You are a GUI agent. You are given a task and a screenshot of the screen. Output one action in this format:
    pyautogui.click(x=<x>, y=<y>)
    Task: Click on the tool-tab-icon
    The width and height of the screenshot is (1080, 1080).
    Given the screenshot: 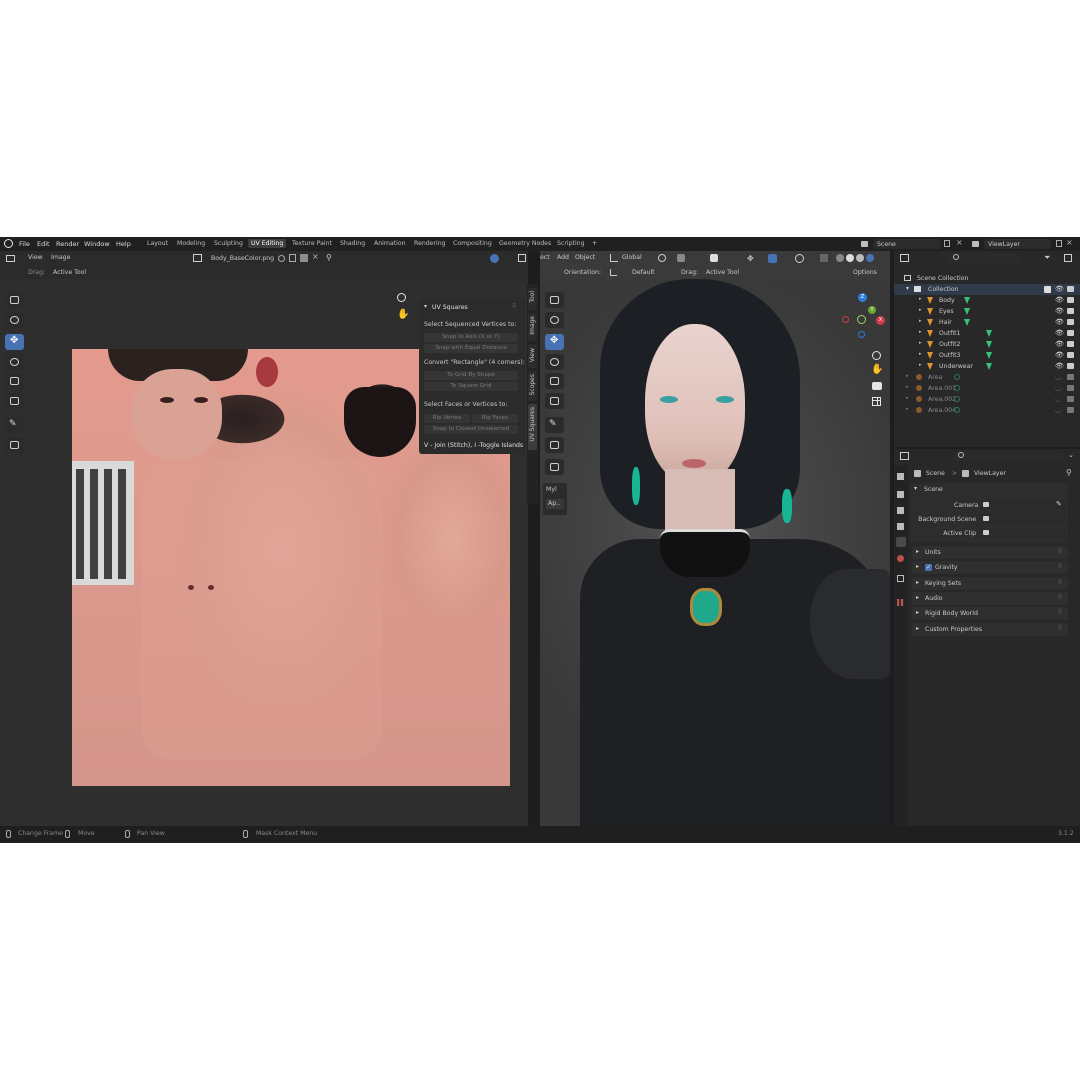 What is the action you would take?
    pyautogui.click(x=900, y=476)
    